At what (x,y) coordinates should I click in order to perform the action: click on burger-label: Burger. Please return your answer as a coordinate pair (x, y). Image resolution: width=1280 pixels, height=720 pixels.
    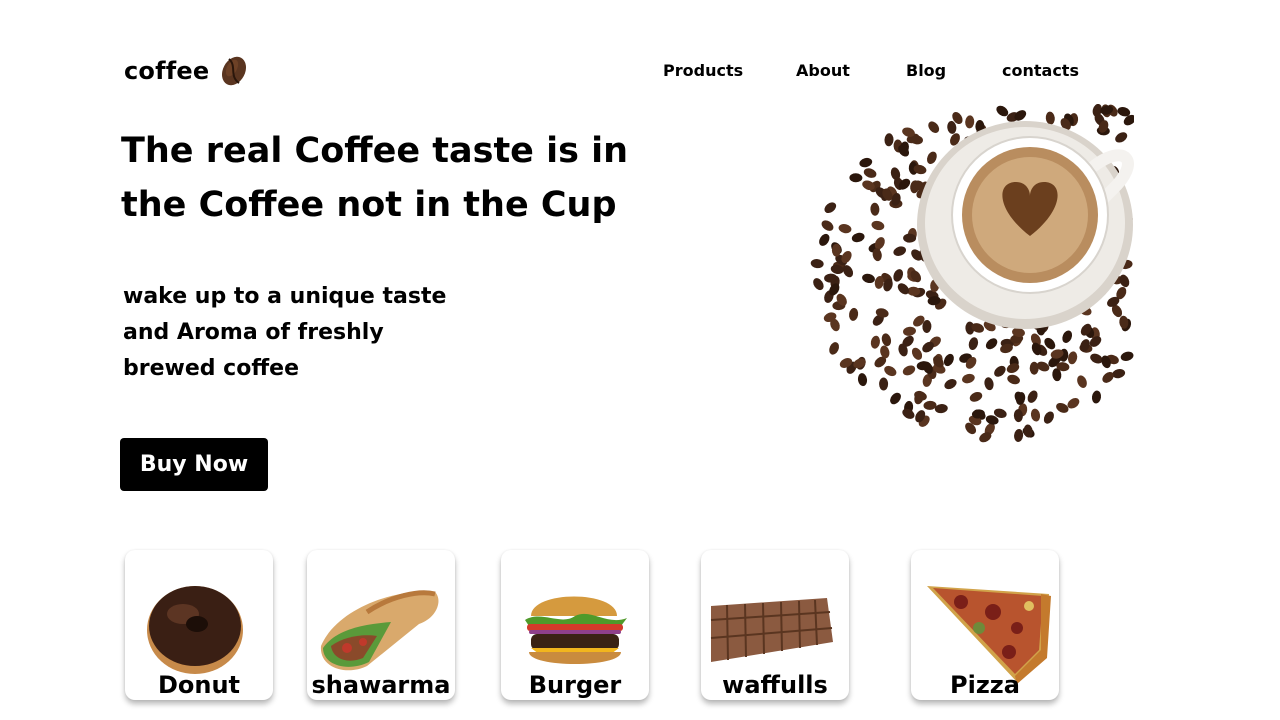
    Looking at the image, I should click on (575, 685).